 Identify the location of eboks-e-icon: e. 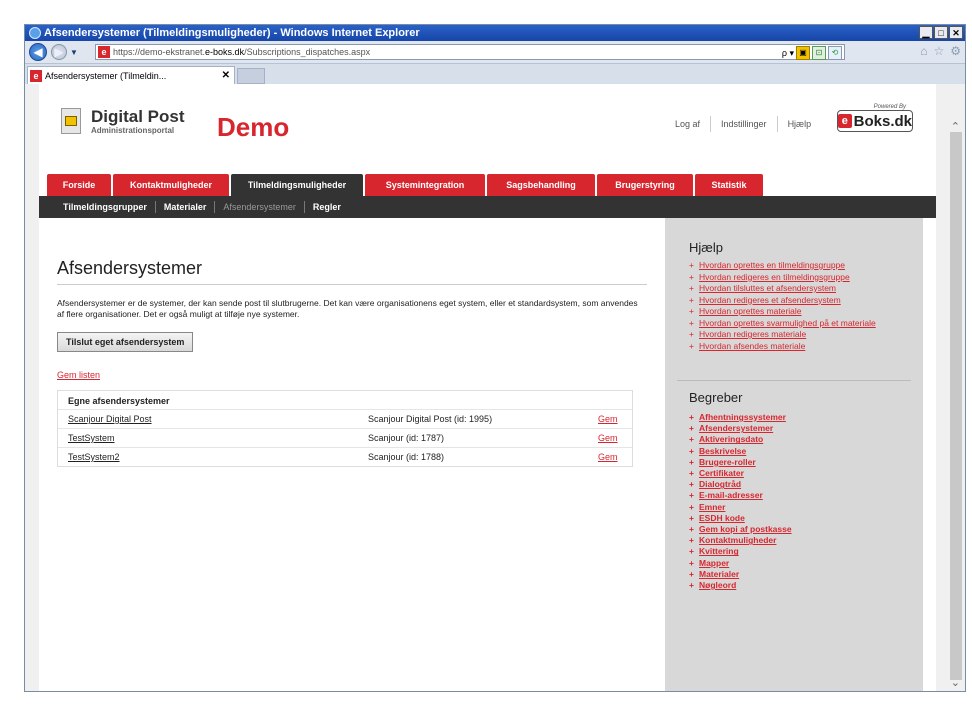
(845, 121).